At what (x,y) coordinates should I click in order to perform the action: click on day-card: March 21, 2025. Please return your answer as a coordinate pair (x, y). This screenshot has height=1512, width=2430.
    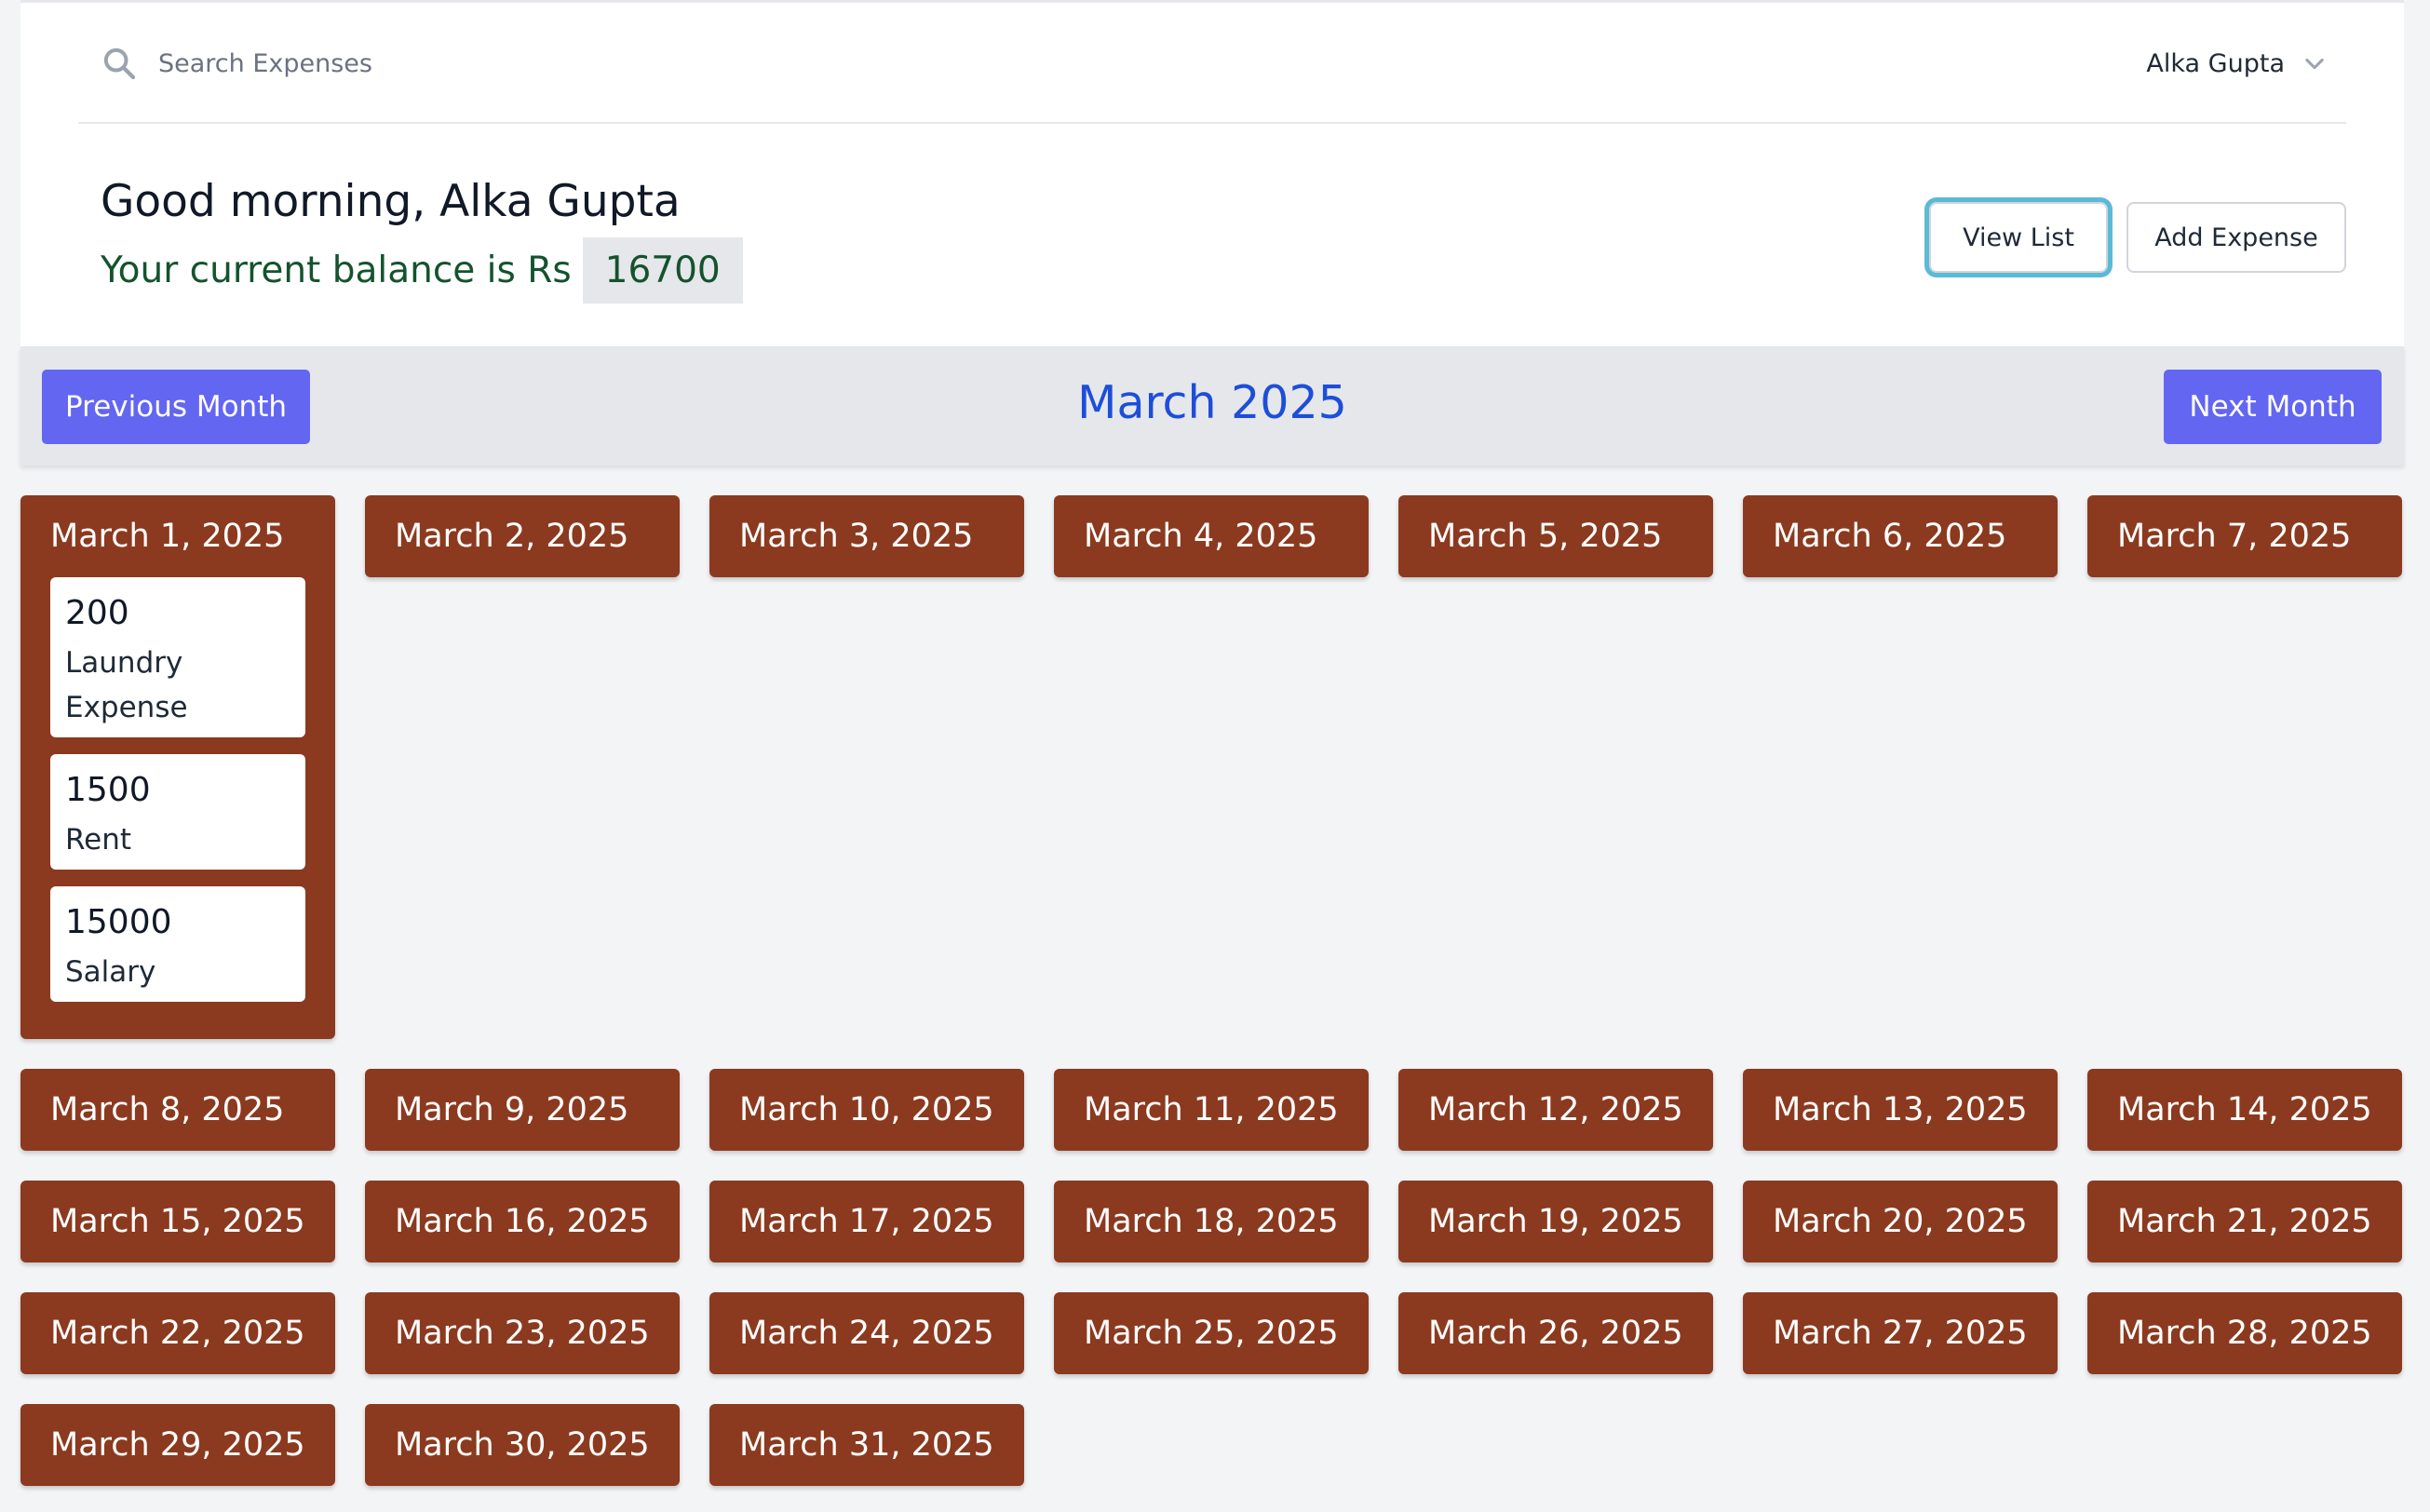
    Looking at the image, I should click on (2245, 1221).